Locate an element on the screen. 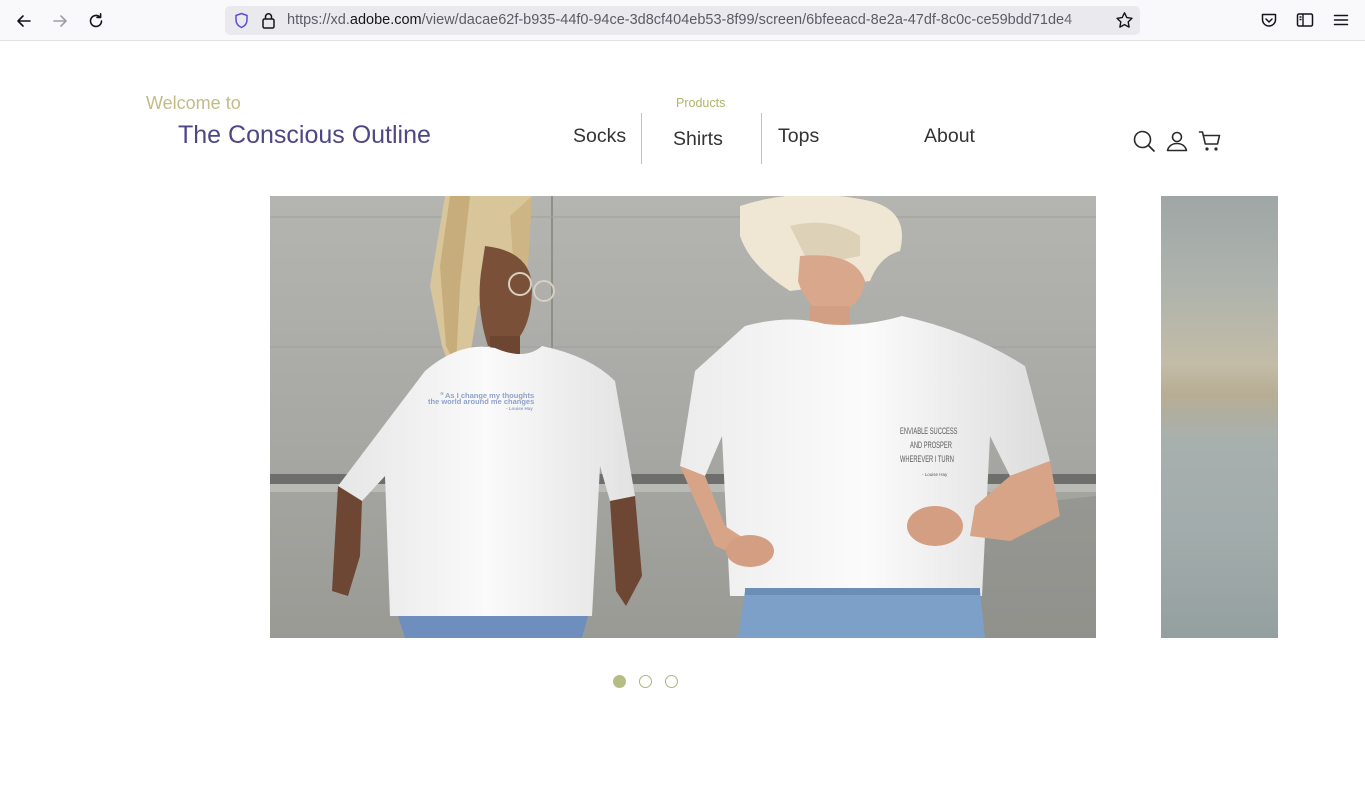 The image size is (1365, 794). nav-link-about: About is located at coordinates (949, 136).